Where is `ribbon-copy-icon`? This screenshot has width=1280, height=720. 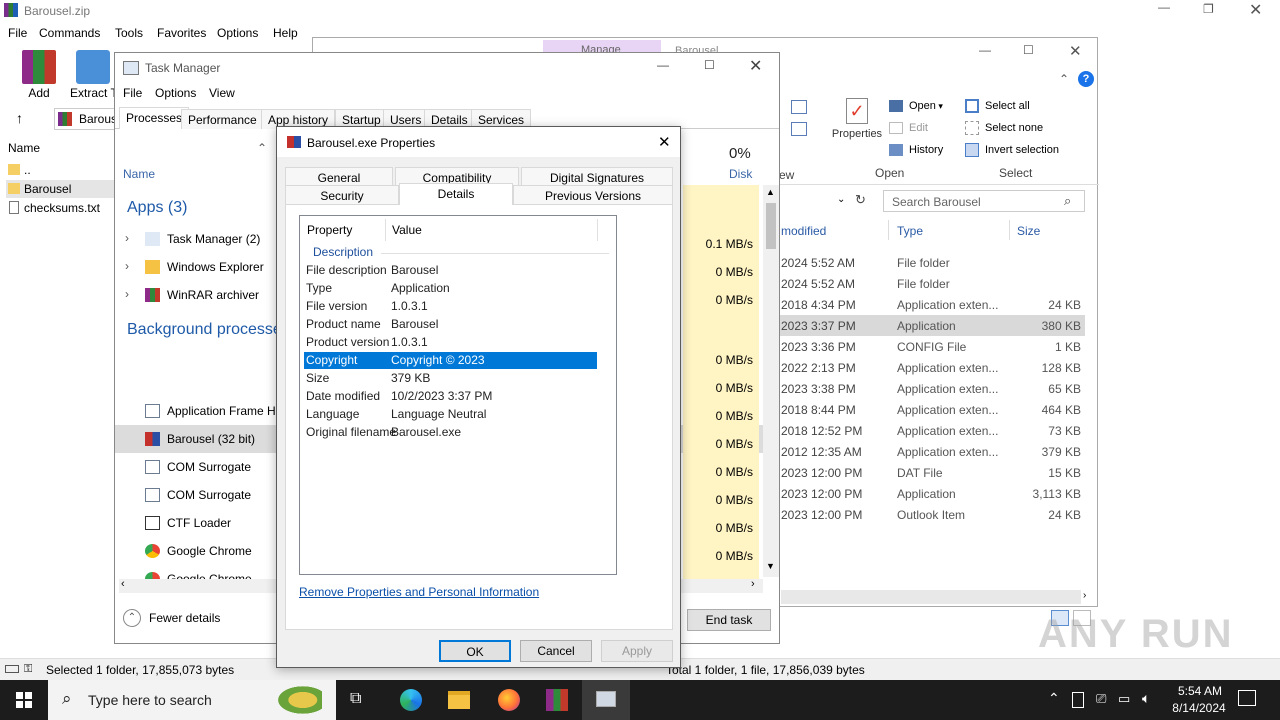 ribbon-copy-icon is located at coordinates (799, 107).